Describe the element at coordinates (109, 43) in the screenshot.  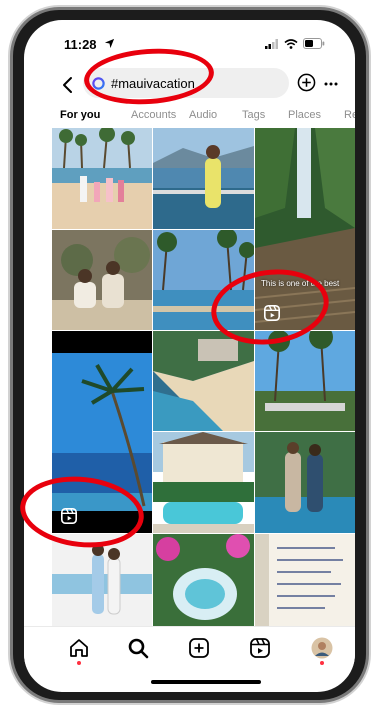
I see `location-arrow-icon` at that location.